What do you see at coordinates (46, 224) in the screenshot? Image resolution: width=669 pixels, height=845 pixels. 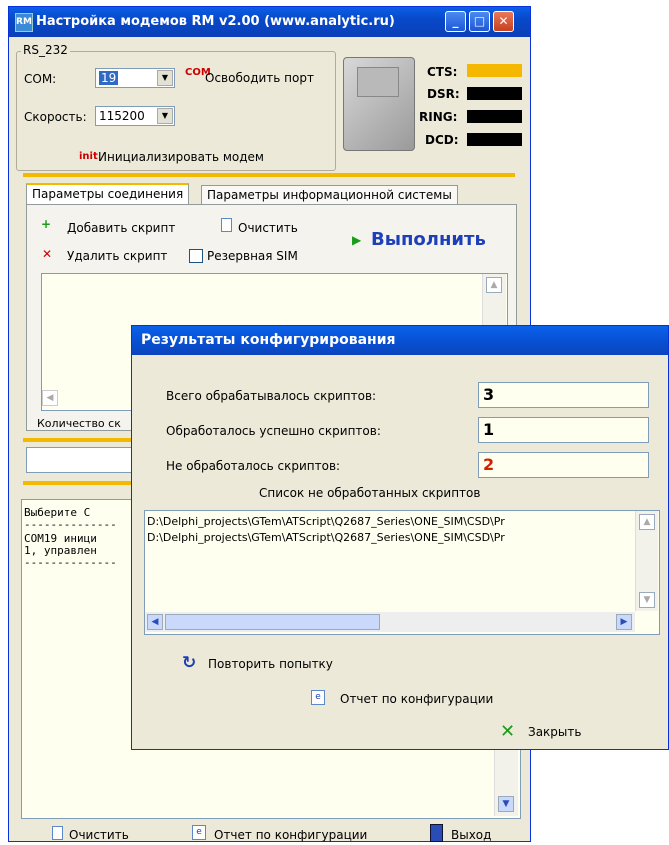 I see `add-script-icon: +` at bounding box center [46, 224].